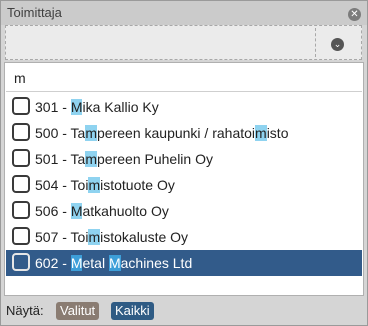  Describe the element at coordinates (337, 44) in the screenshot. I see `chevron-down-icon: ⌄` at that location.